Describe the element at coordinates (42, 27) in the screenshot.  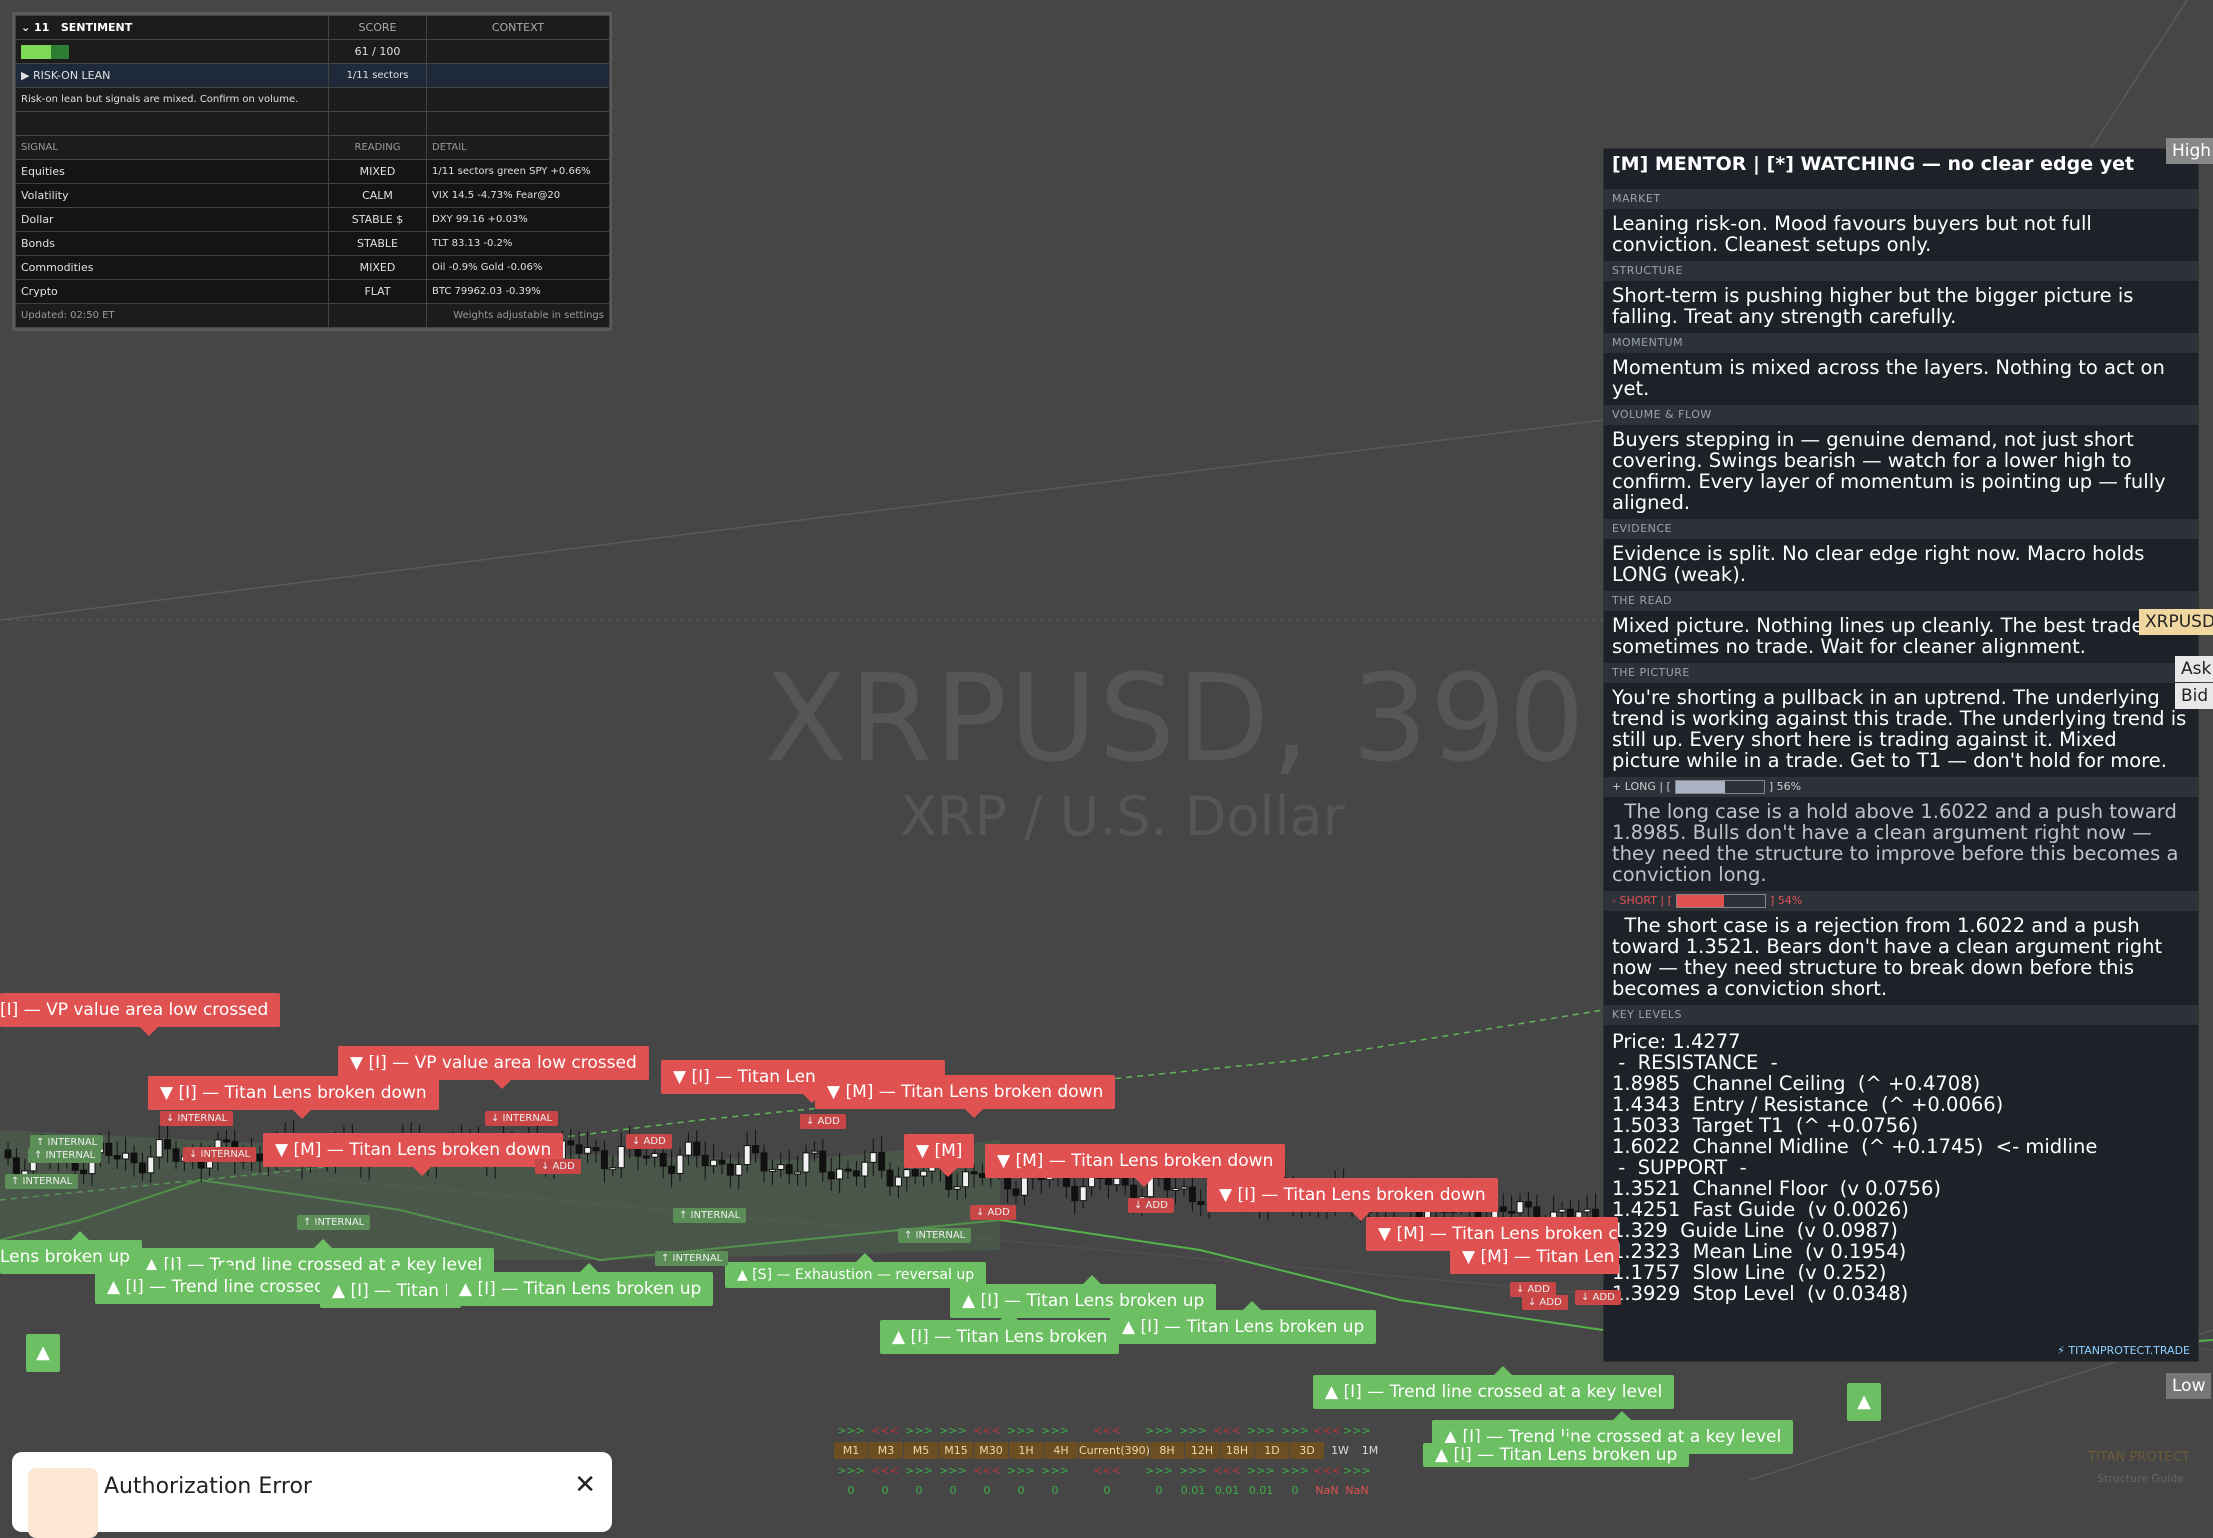
I see `collapse-count: 11` at that location.